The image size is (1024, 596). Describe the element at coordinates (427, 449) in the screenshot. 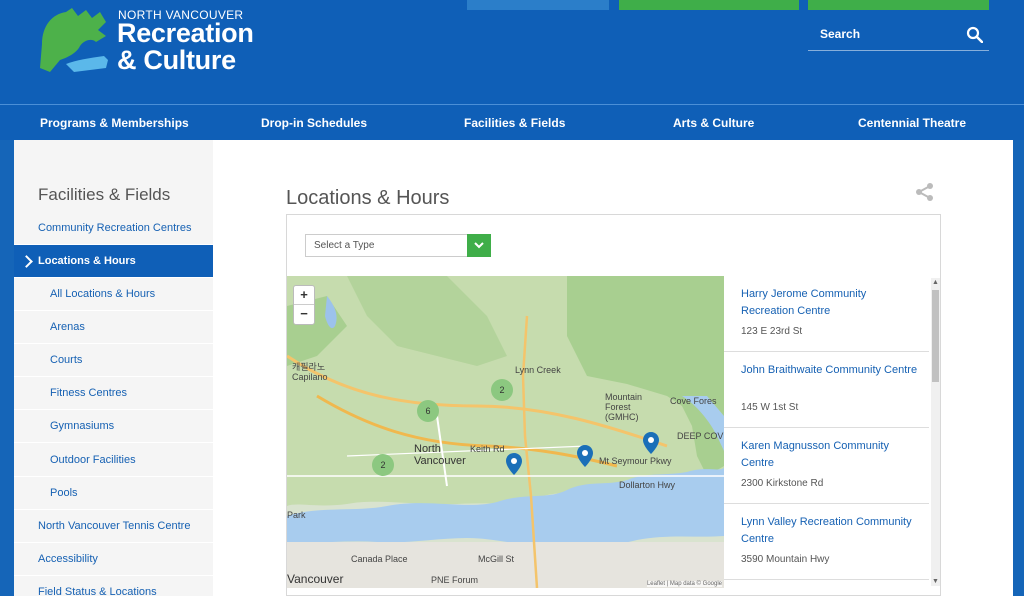

I see `map-label-north-vancouver-1: North` at that location.